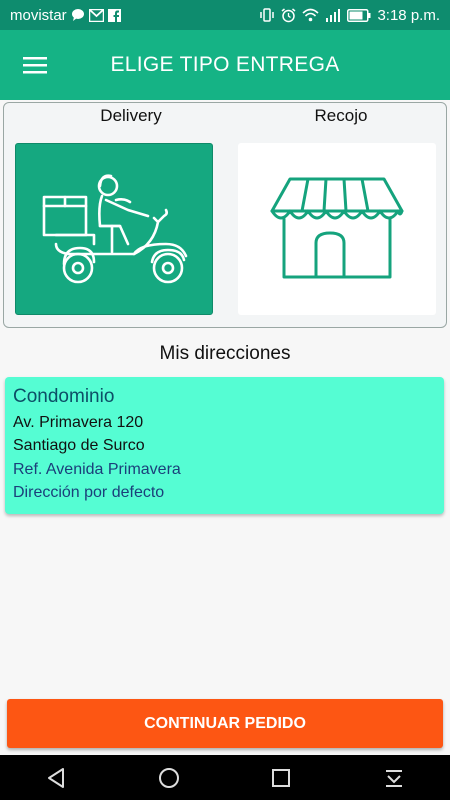 The image size is (450, 800). I want to click on storefront-icon, so click(337, 228).